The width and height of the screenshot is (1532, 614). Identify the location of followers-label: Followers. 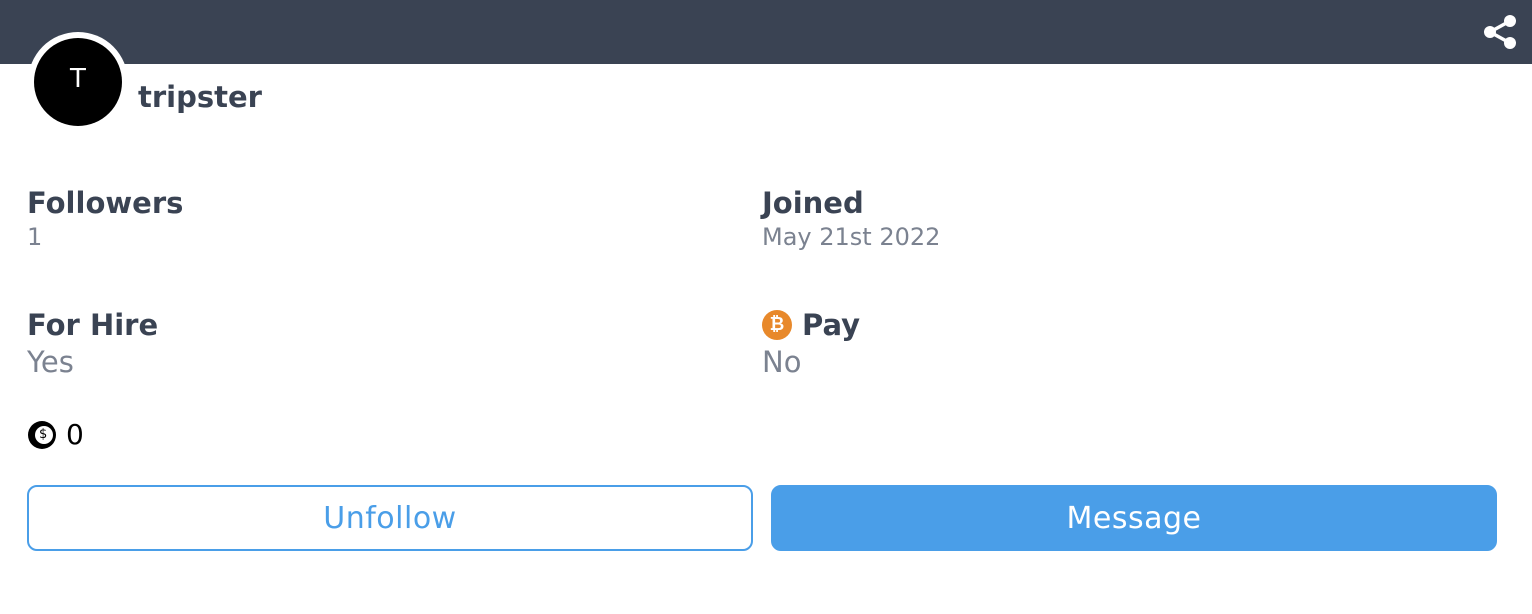
(105, 203).